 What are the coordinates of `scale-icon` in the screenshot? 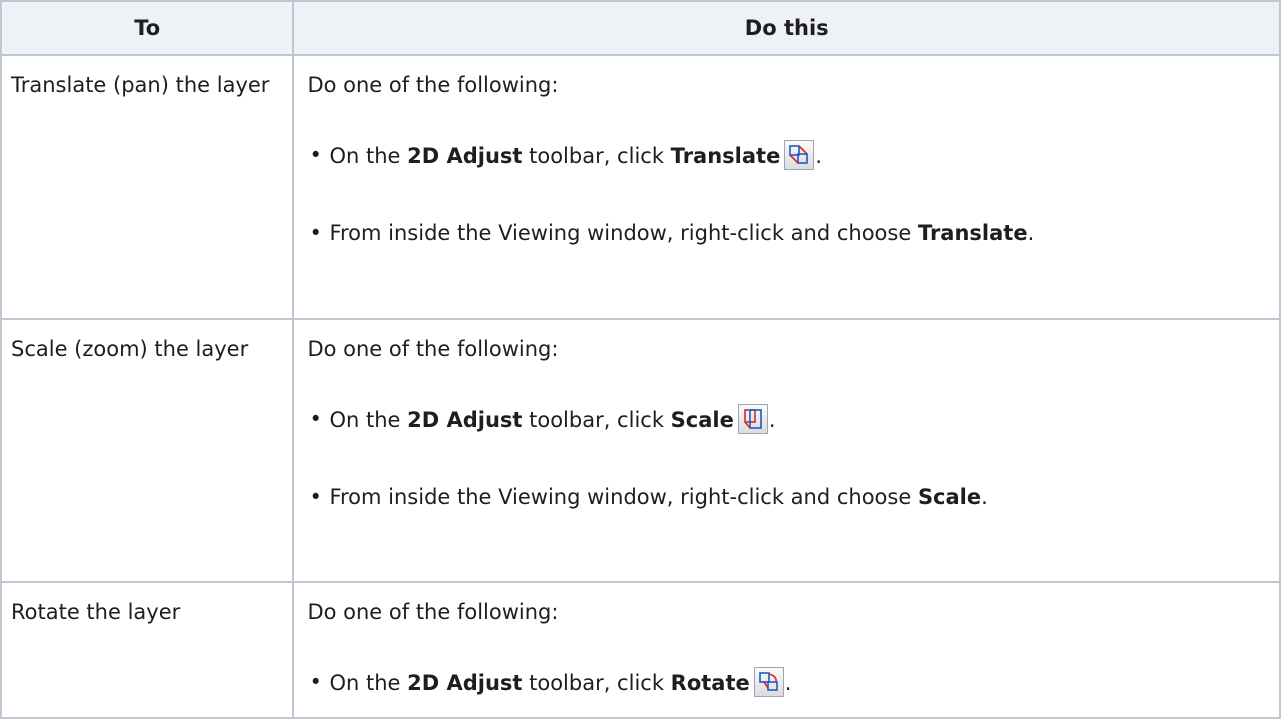 It's located at (752, 419).